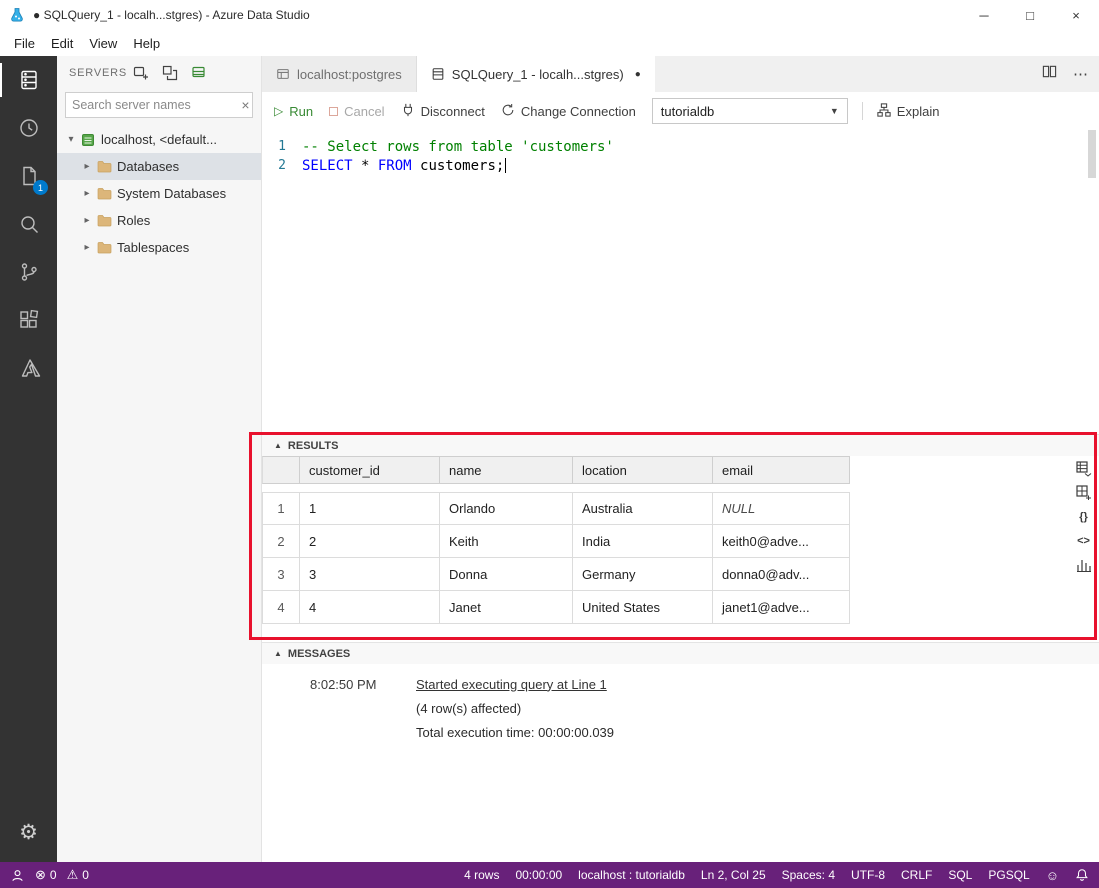 This screenshot has width=1099, height=888. What do you see at coordinates (1076, 15) in the screenshot?
I see `close-button: ×` at bounding box center [1076, 15].